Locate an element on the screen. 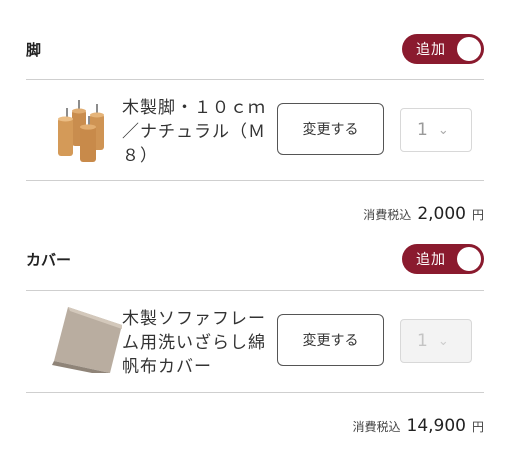 The image size is (512, 460). add-toggle-cover: 追加 is located at coordinates (443, 259).